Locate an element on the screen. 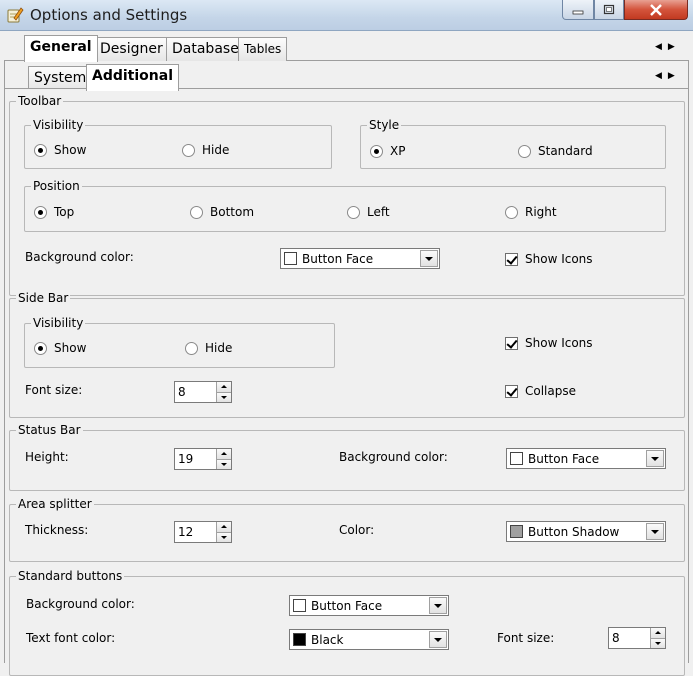 Image resolution: width=693 pixels, height=676 pixels. status-bar-height-spinner: 19 is located at coordinates (203, 459).